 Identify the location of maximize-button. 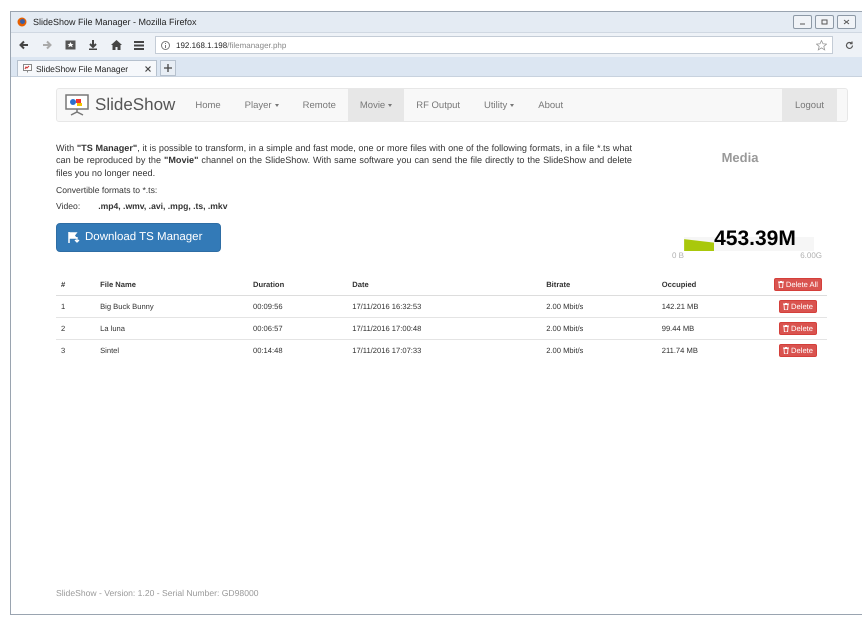
(824, 22).